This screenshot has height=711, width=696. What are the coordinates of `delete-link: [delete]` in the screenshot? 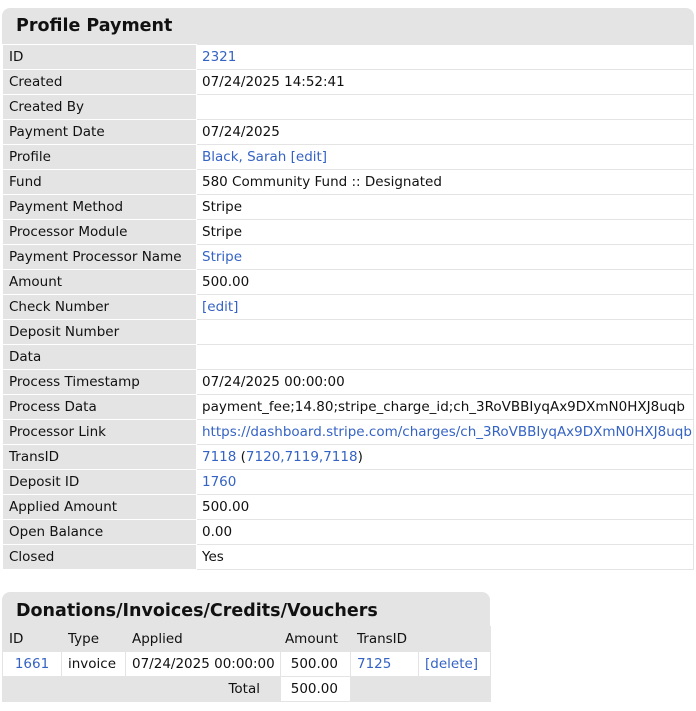 It's located at (451, 664).